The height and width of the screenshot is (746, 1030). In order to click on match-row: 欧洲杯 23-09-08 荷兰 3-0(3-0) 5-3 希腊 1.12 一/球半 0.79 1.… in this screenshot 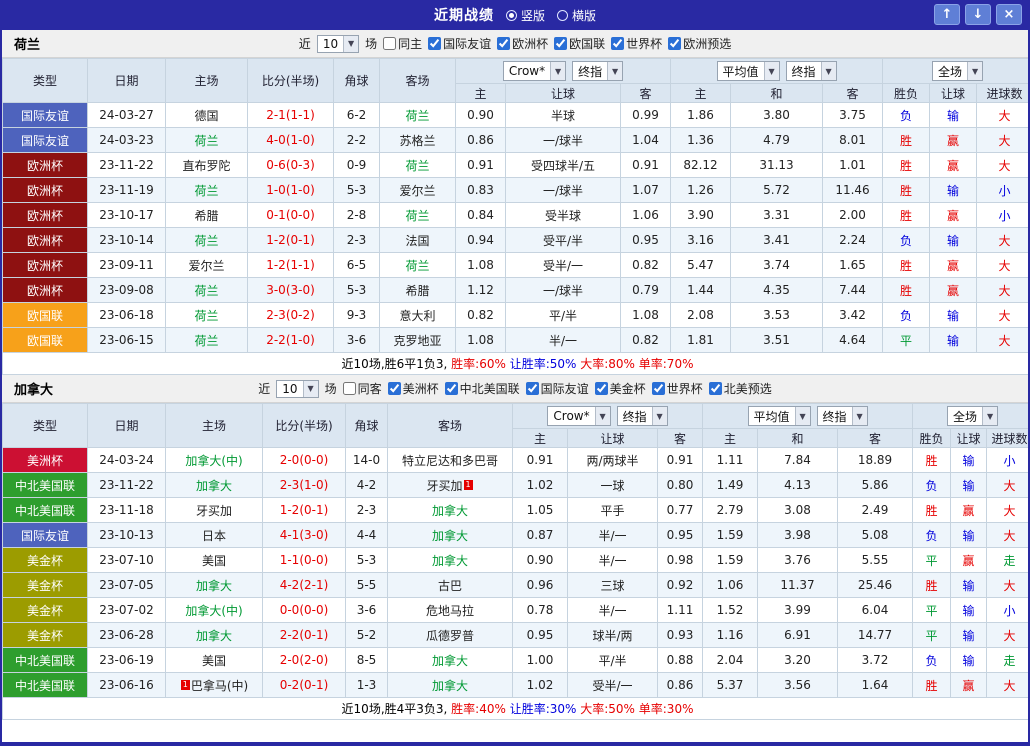, I will do `click(515, 290)`.